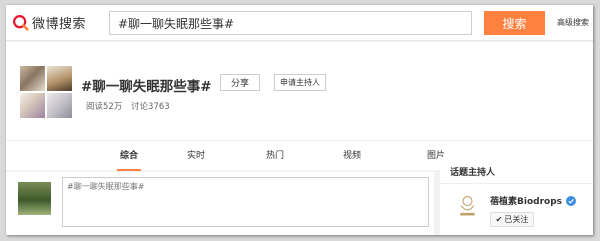 This screenshot has width=600, height=241. I want to click on weibo-search-logo-icon, so click(21, 23).